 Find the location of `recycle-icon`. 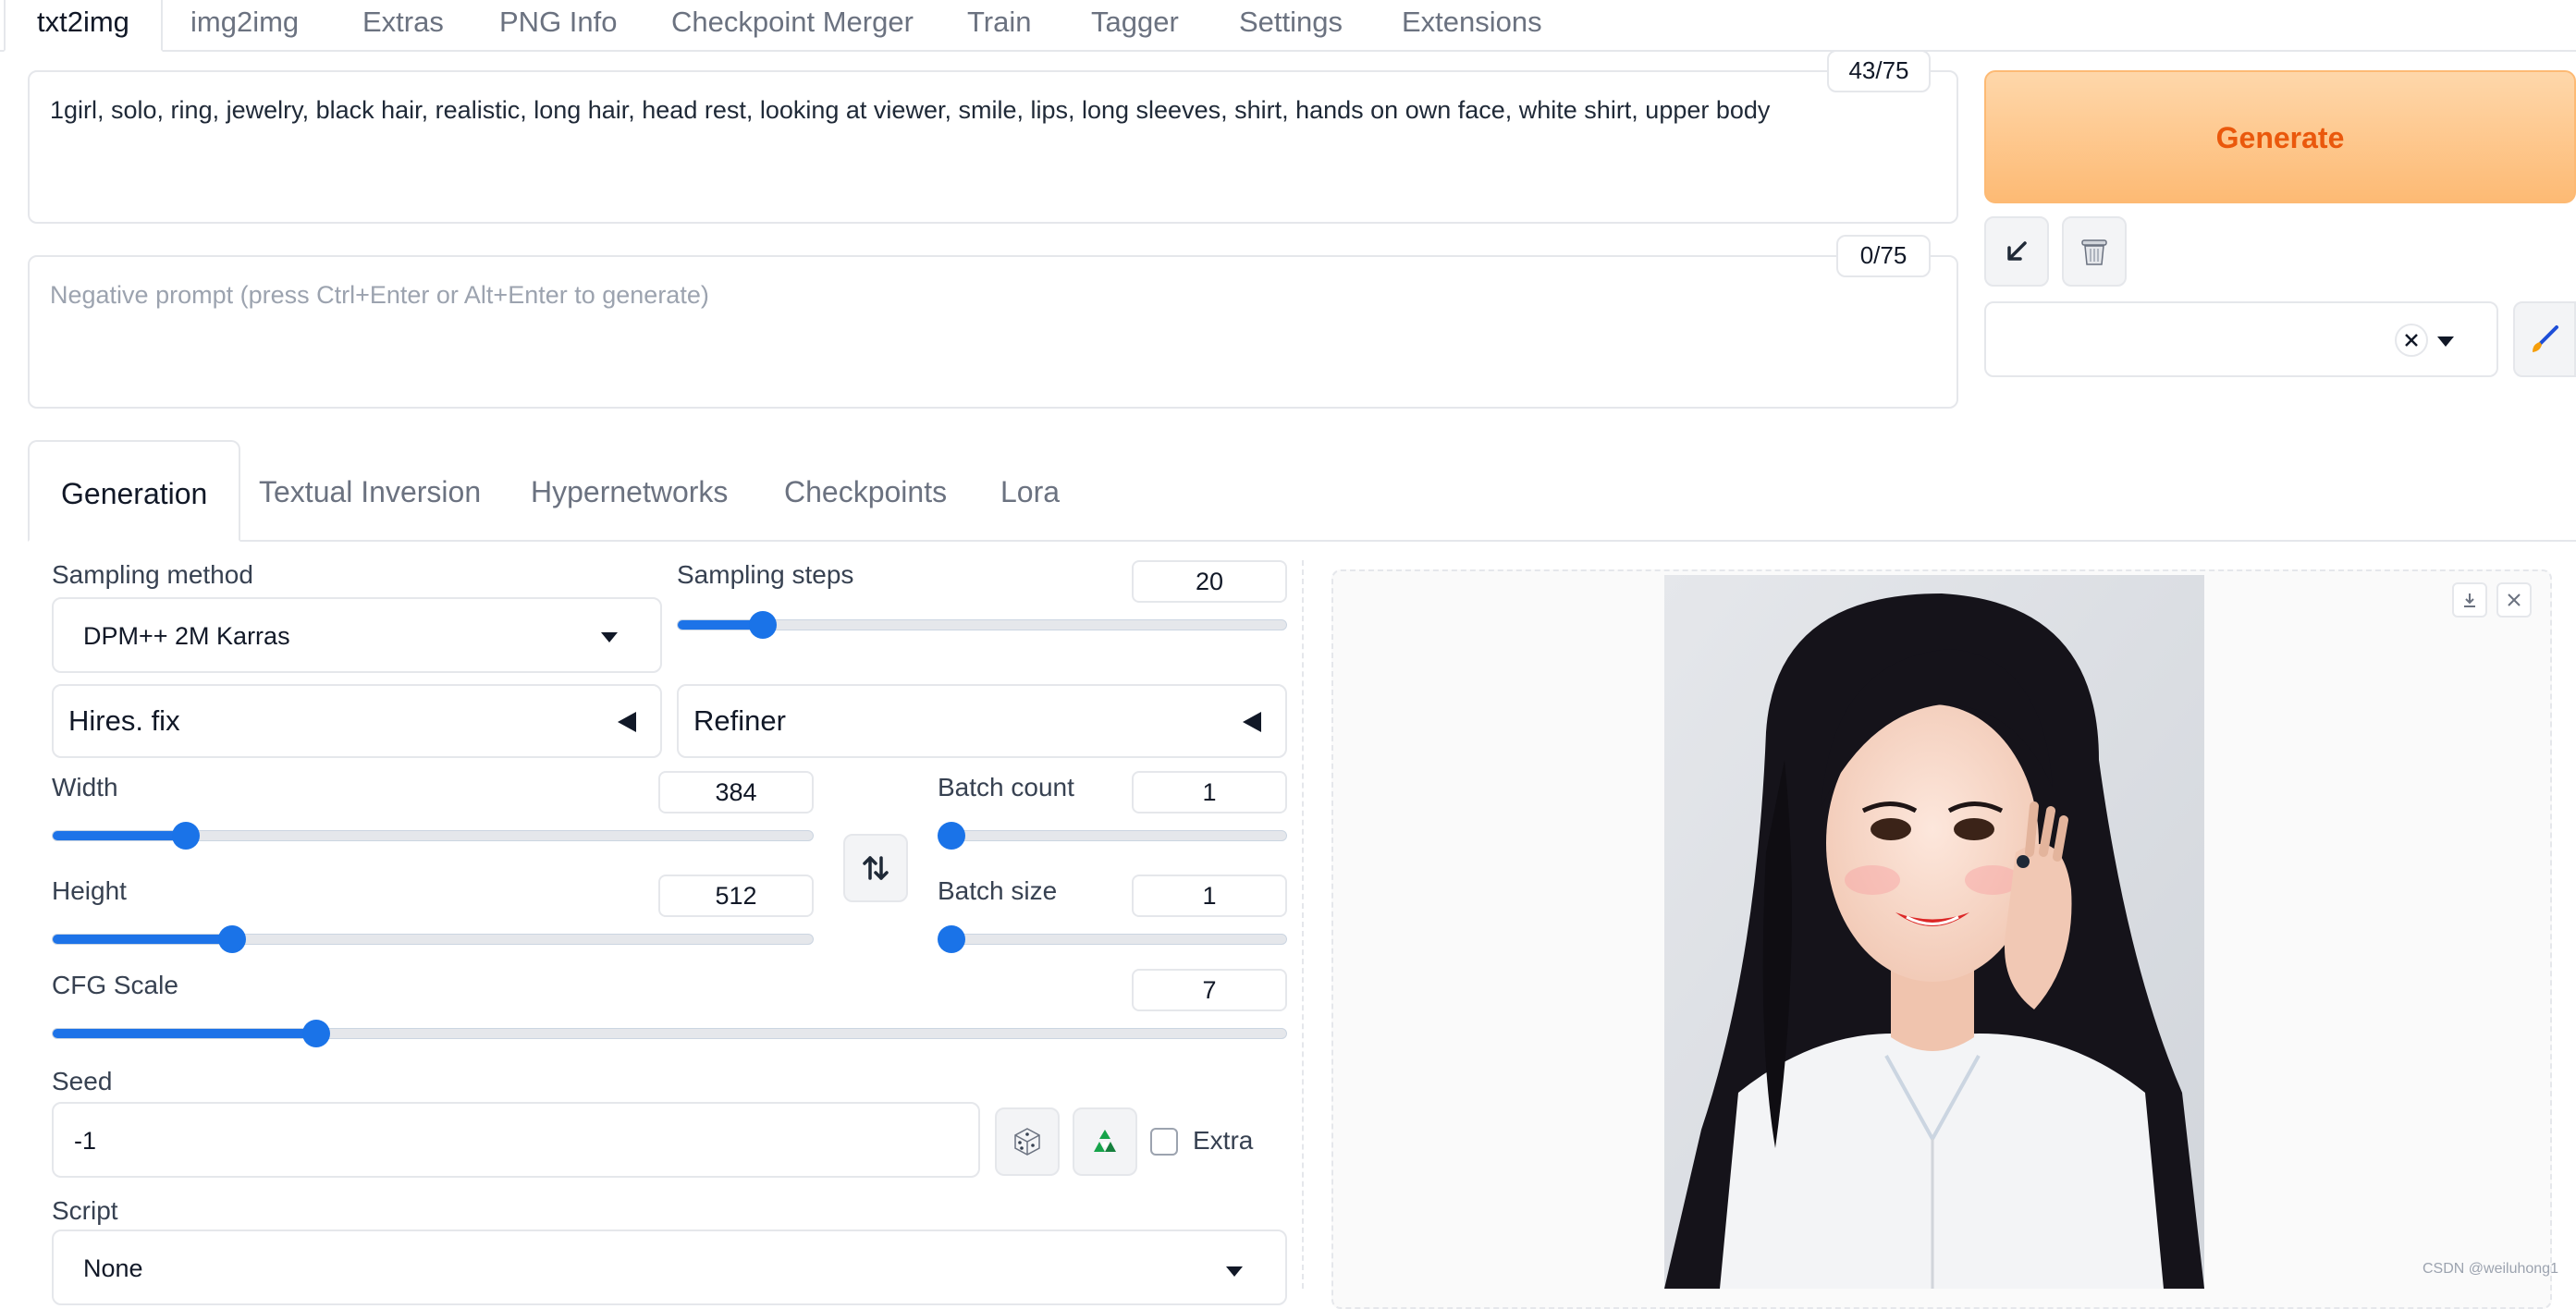

recycle-icon is located at coordinates (1105, 1141).